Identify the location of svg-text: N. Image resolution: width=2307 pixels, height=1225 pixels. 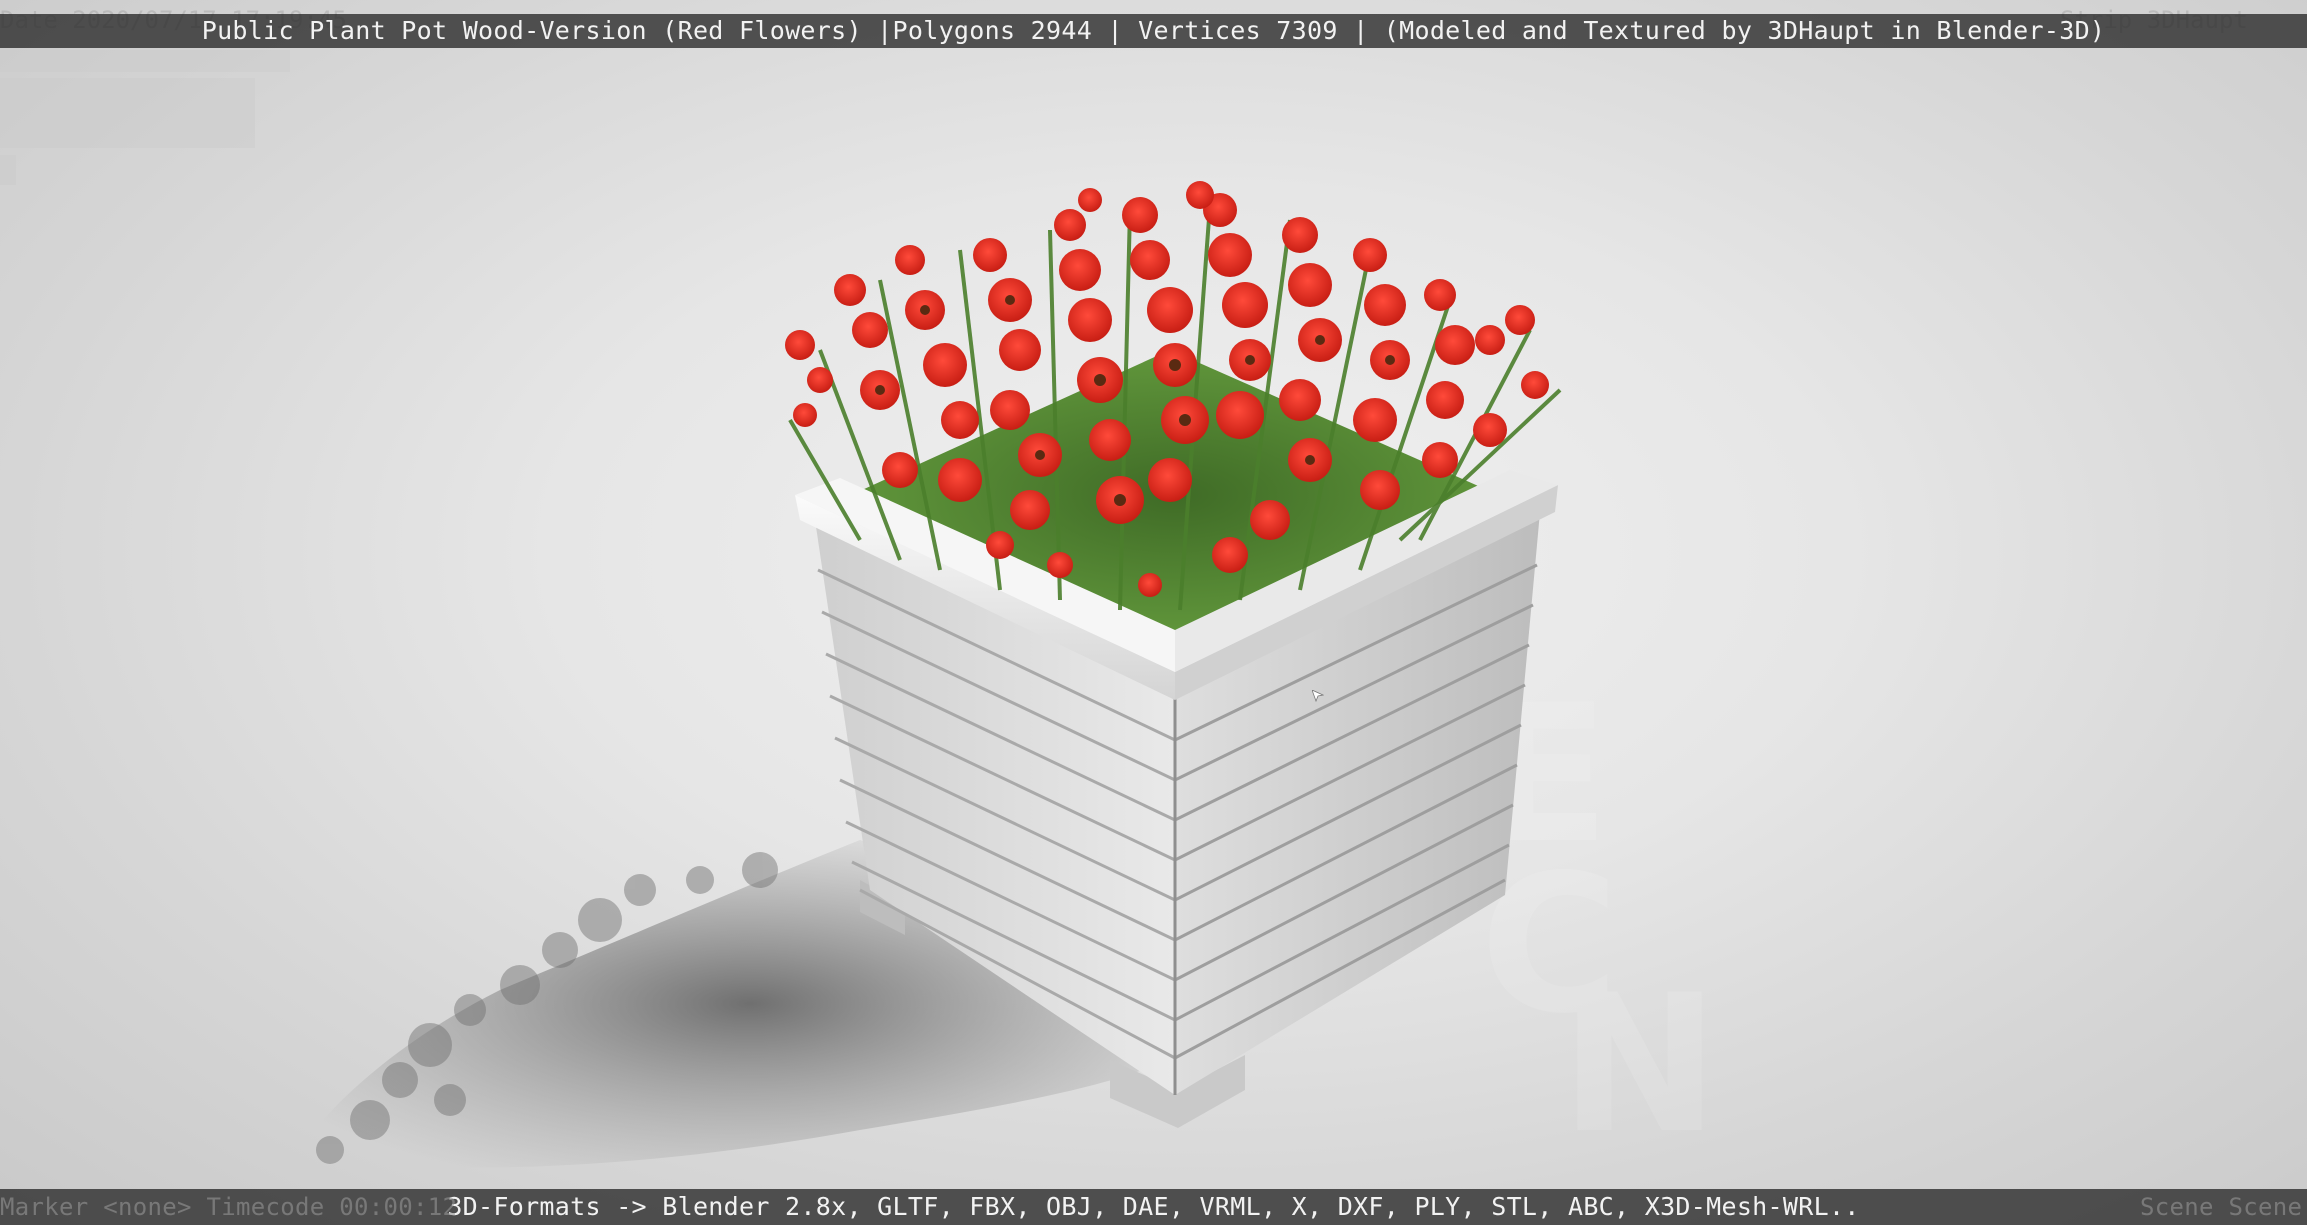
(1639, 1064).